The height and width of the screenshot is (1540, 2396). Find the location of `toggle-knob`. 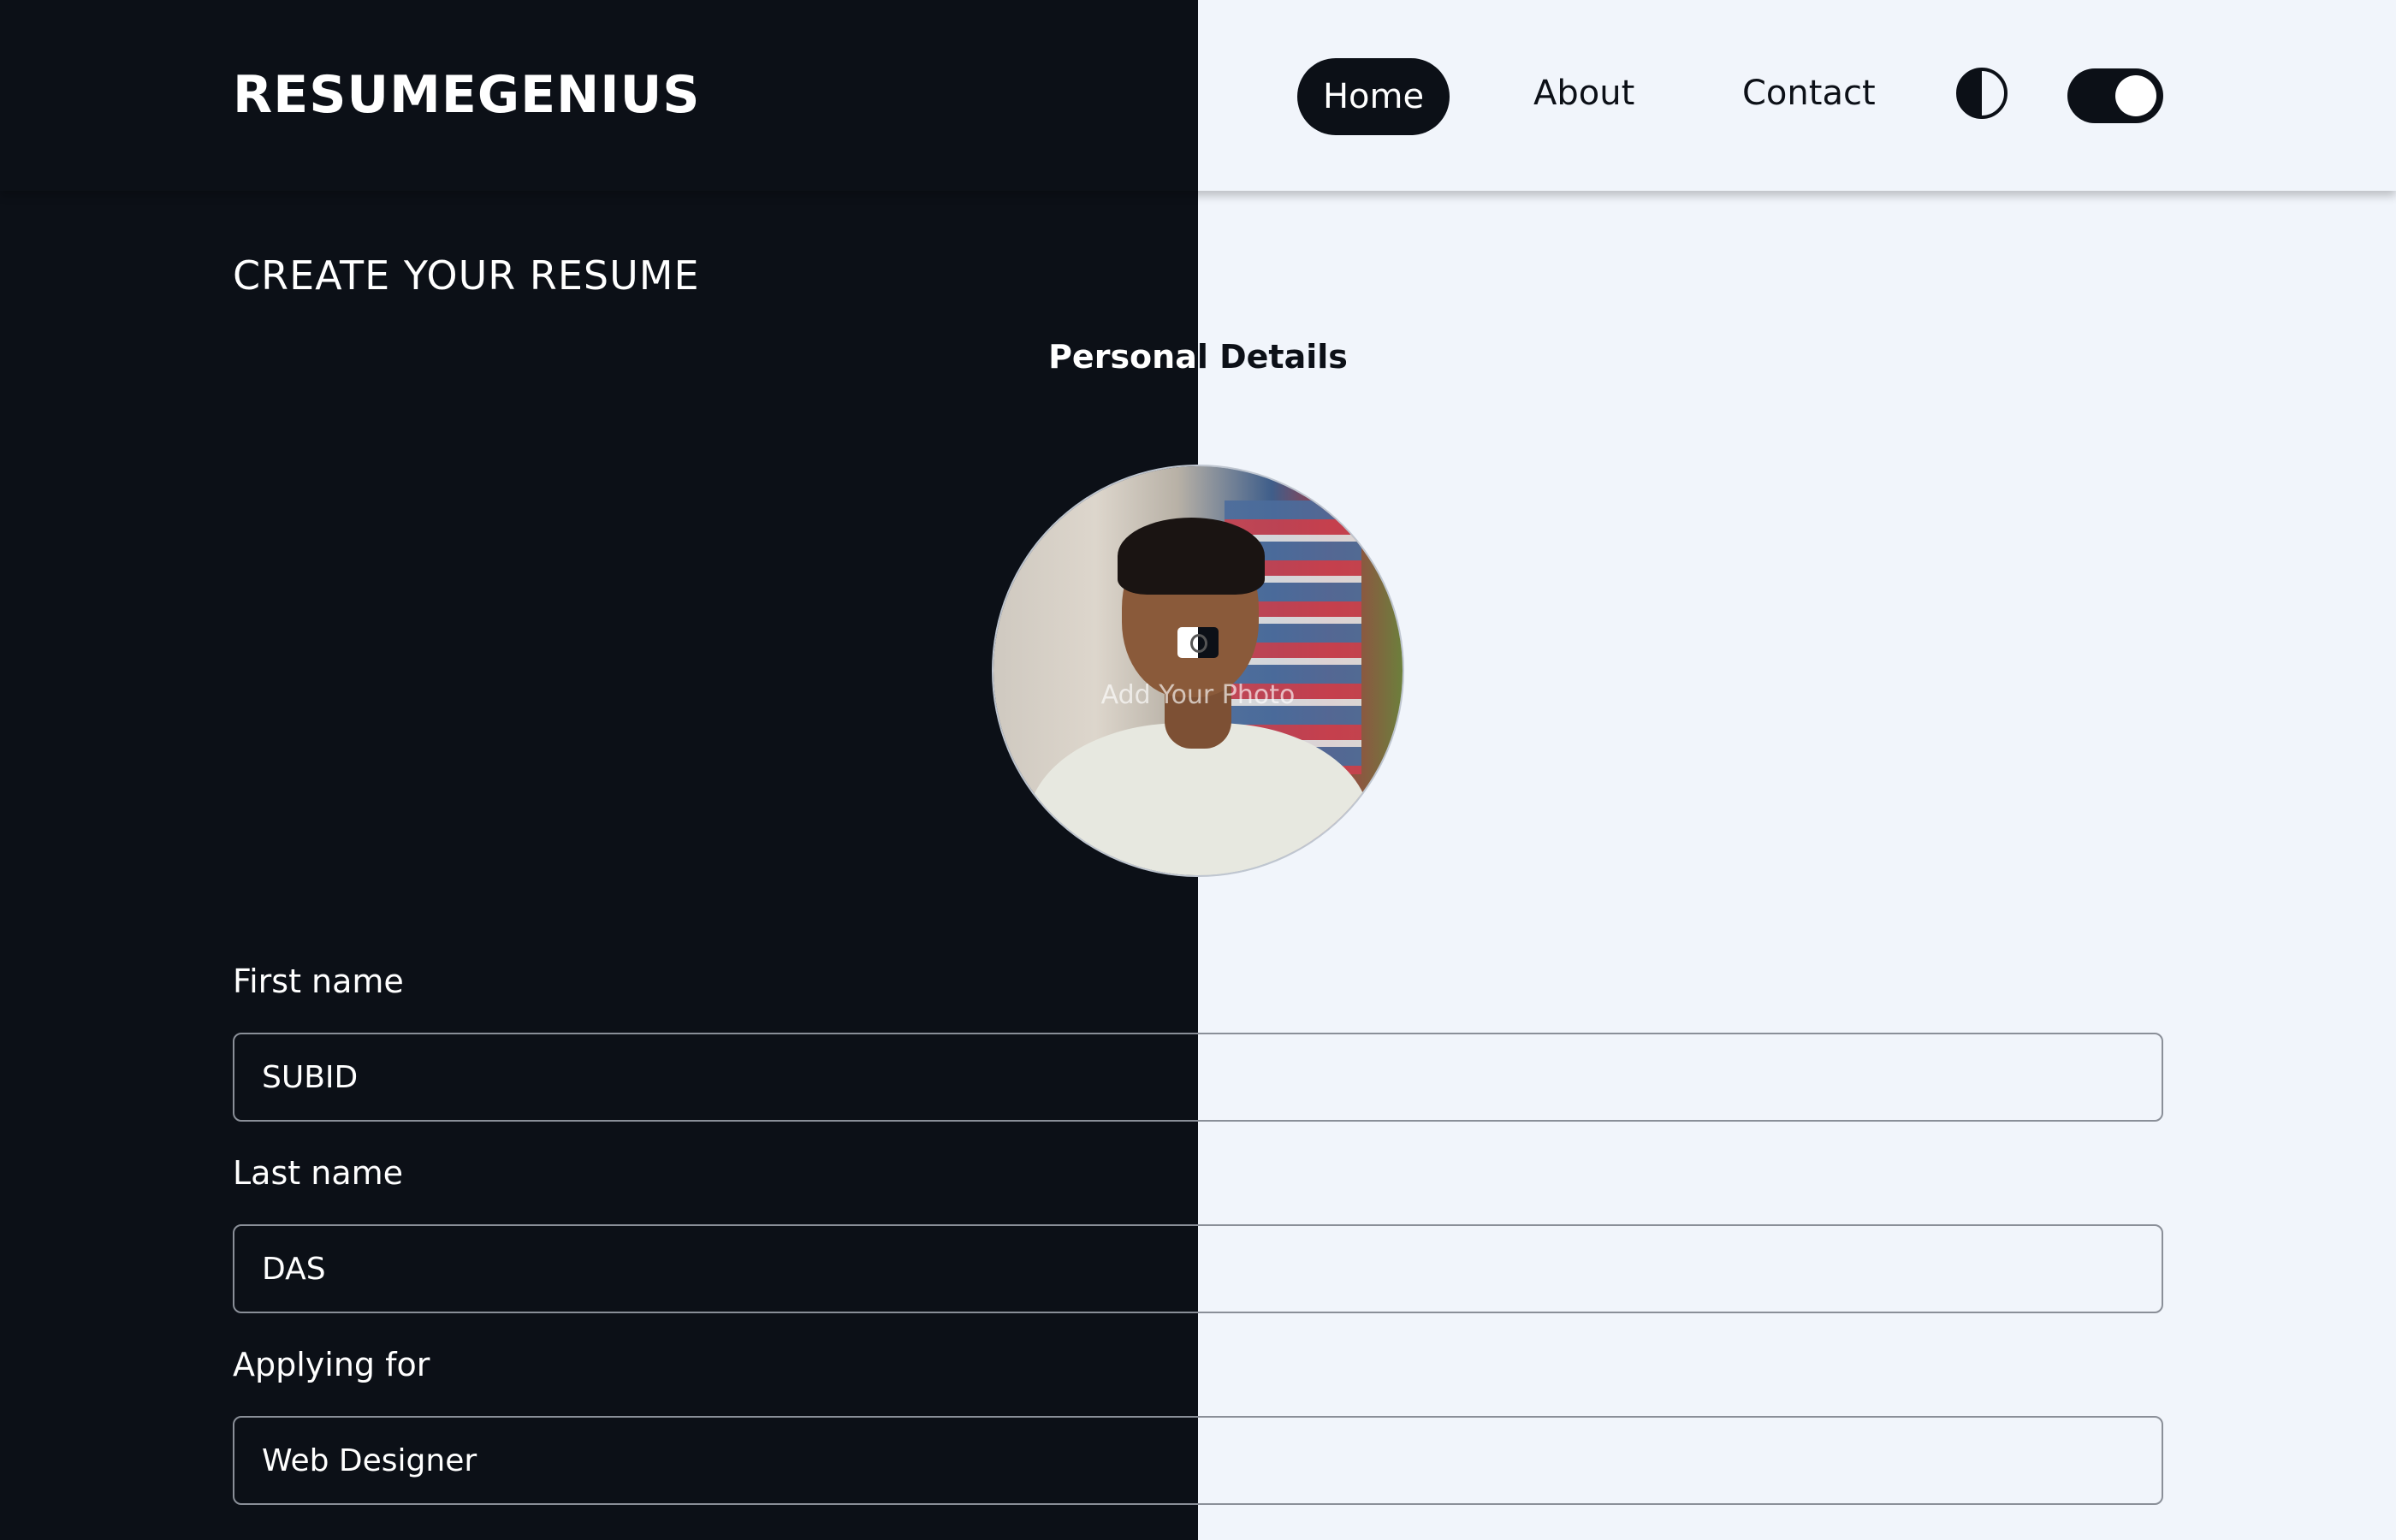

toggle-knob is located at coordinates (2135, 95).